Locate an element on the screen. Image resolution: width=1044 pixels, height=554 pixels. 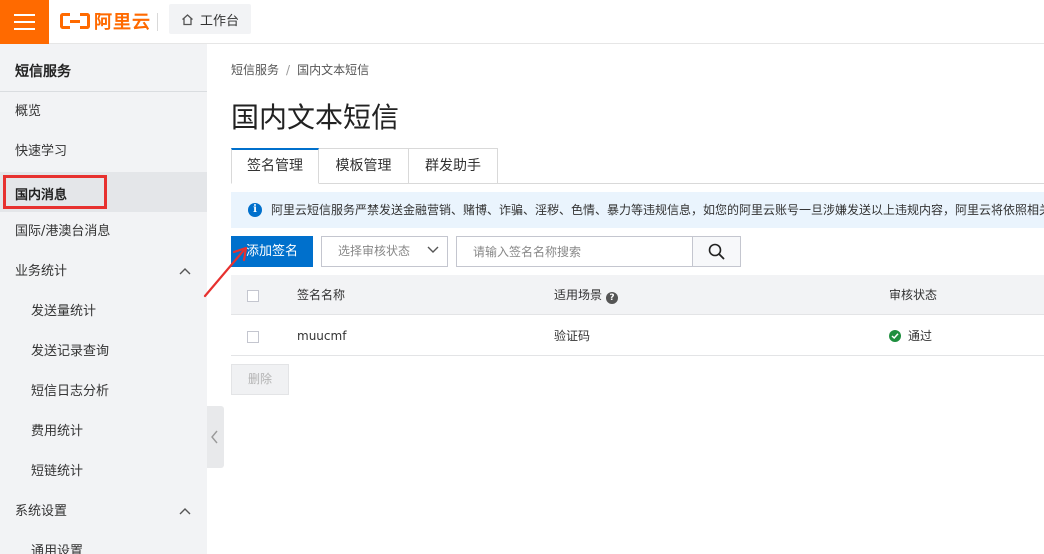
column-header-scene-label: 适用场景 is located at coordinates (578, 295).